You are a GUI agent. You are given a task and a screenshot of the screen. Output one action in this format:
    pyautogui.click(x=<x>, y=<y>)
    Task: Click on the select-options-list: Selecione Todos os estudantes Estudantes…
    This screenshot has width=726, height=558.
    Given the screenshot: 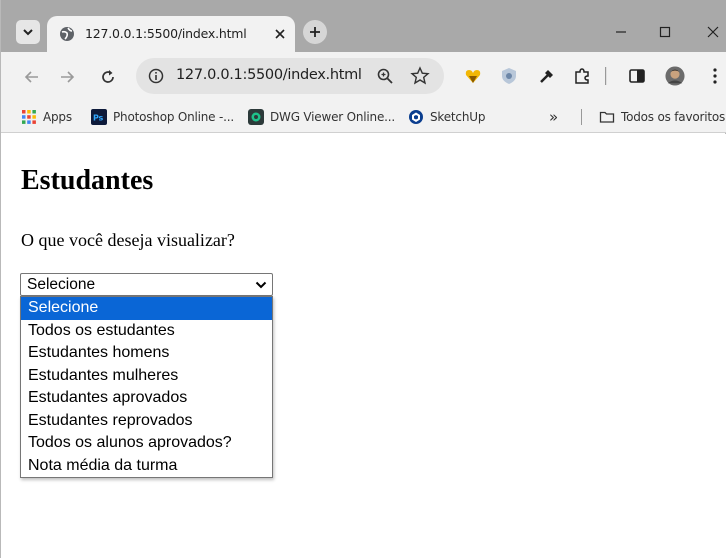 What is the action you would take?
    pyautogui.click(x=146, y=387)
    